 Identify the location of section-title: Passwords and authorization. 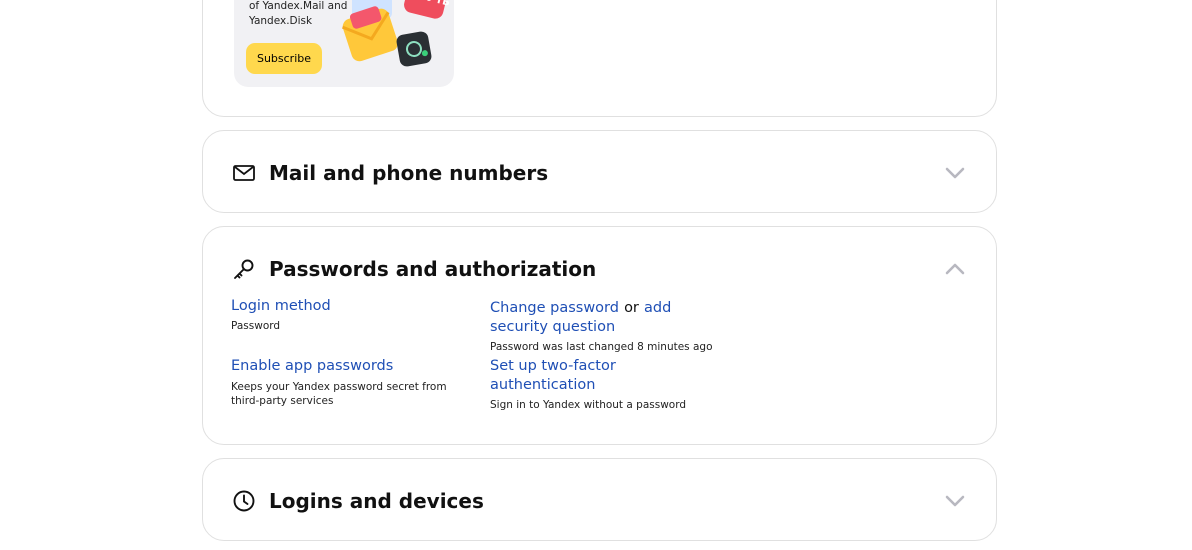
(433, 269).